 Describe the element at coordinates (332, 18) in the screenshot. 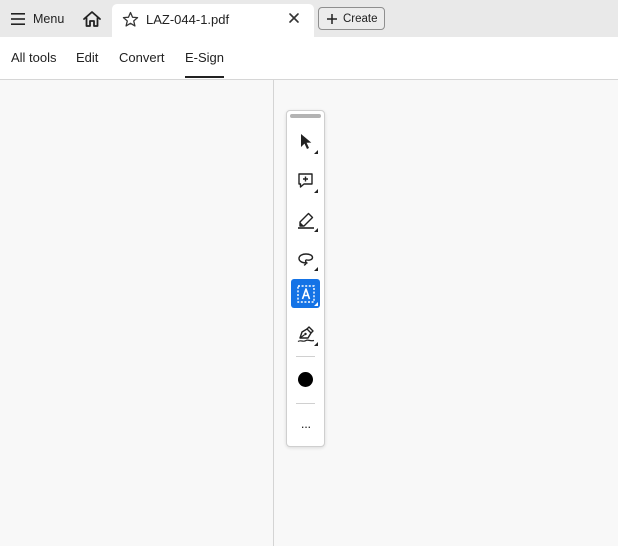

I see `plus-icon` at that location.